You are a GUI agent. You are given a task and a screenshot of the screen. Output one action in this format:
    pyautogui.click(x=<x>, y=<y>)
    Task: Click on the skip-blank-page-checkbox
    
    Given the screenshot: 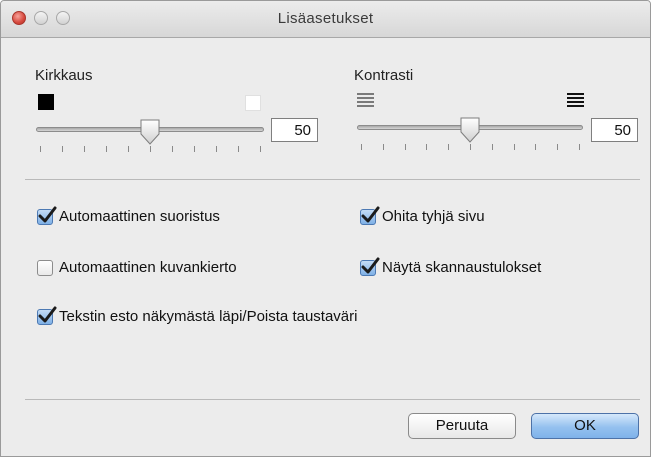 What is the action you would take?
    pyautogui.click(x=370, y=215)
    